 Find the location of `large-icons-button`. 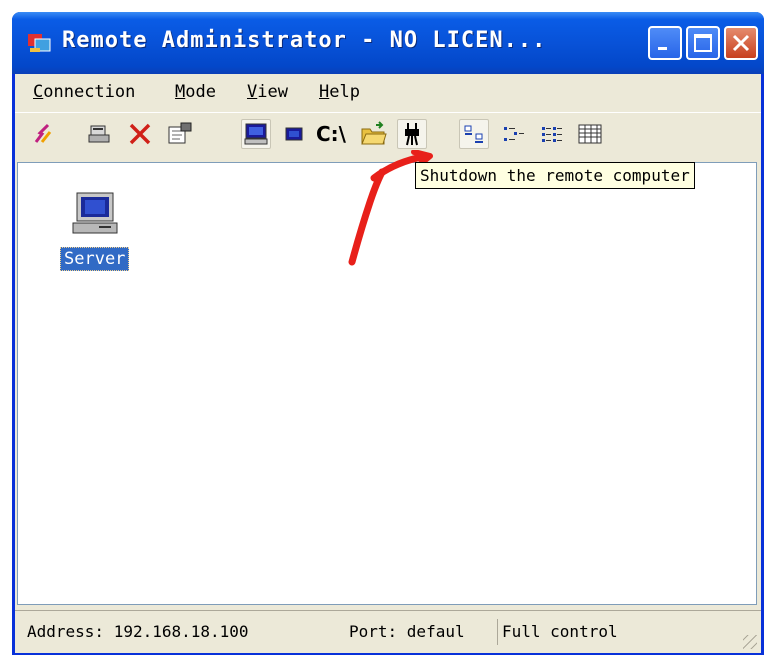

large-icons-button is located at coordinates (474, 134).